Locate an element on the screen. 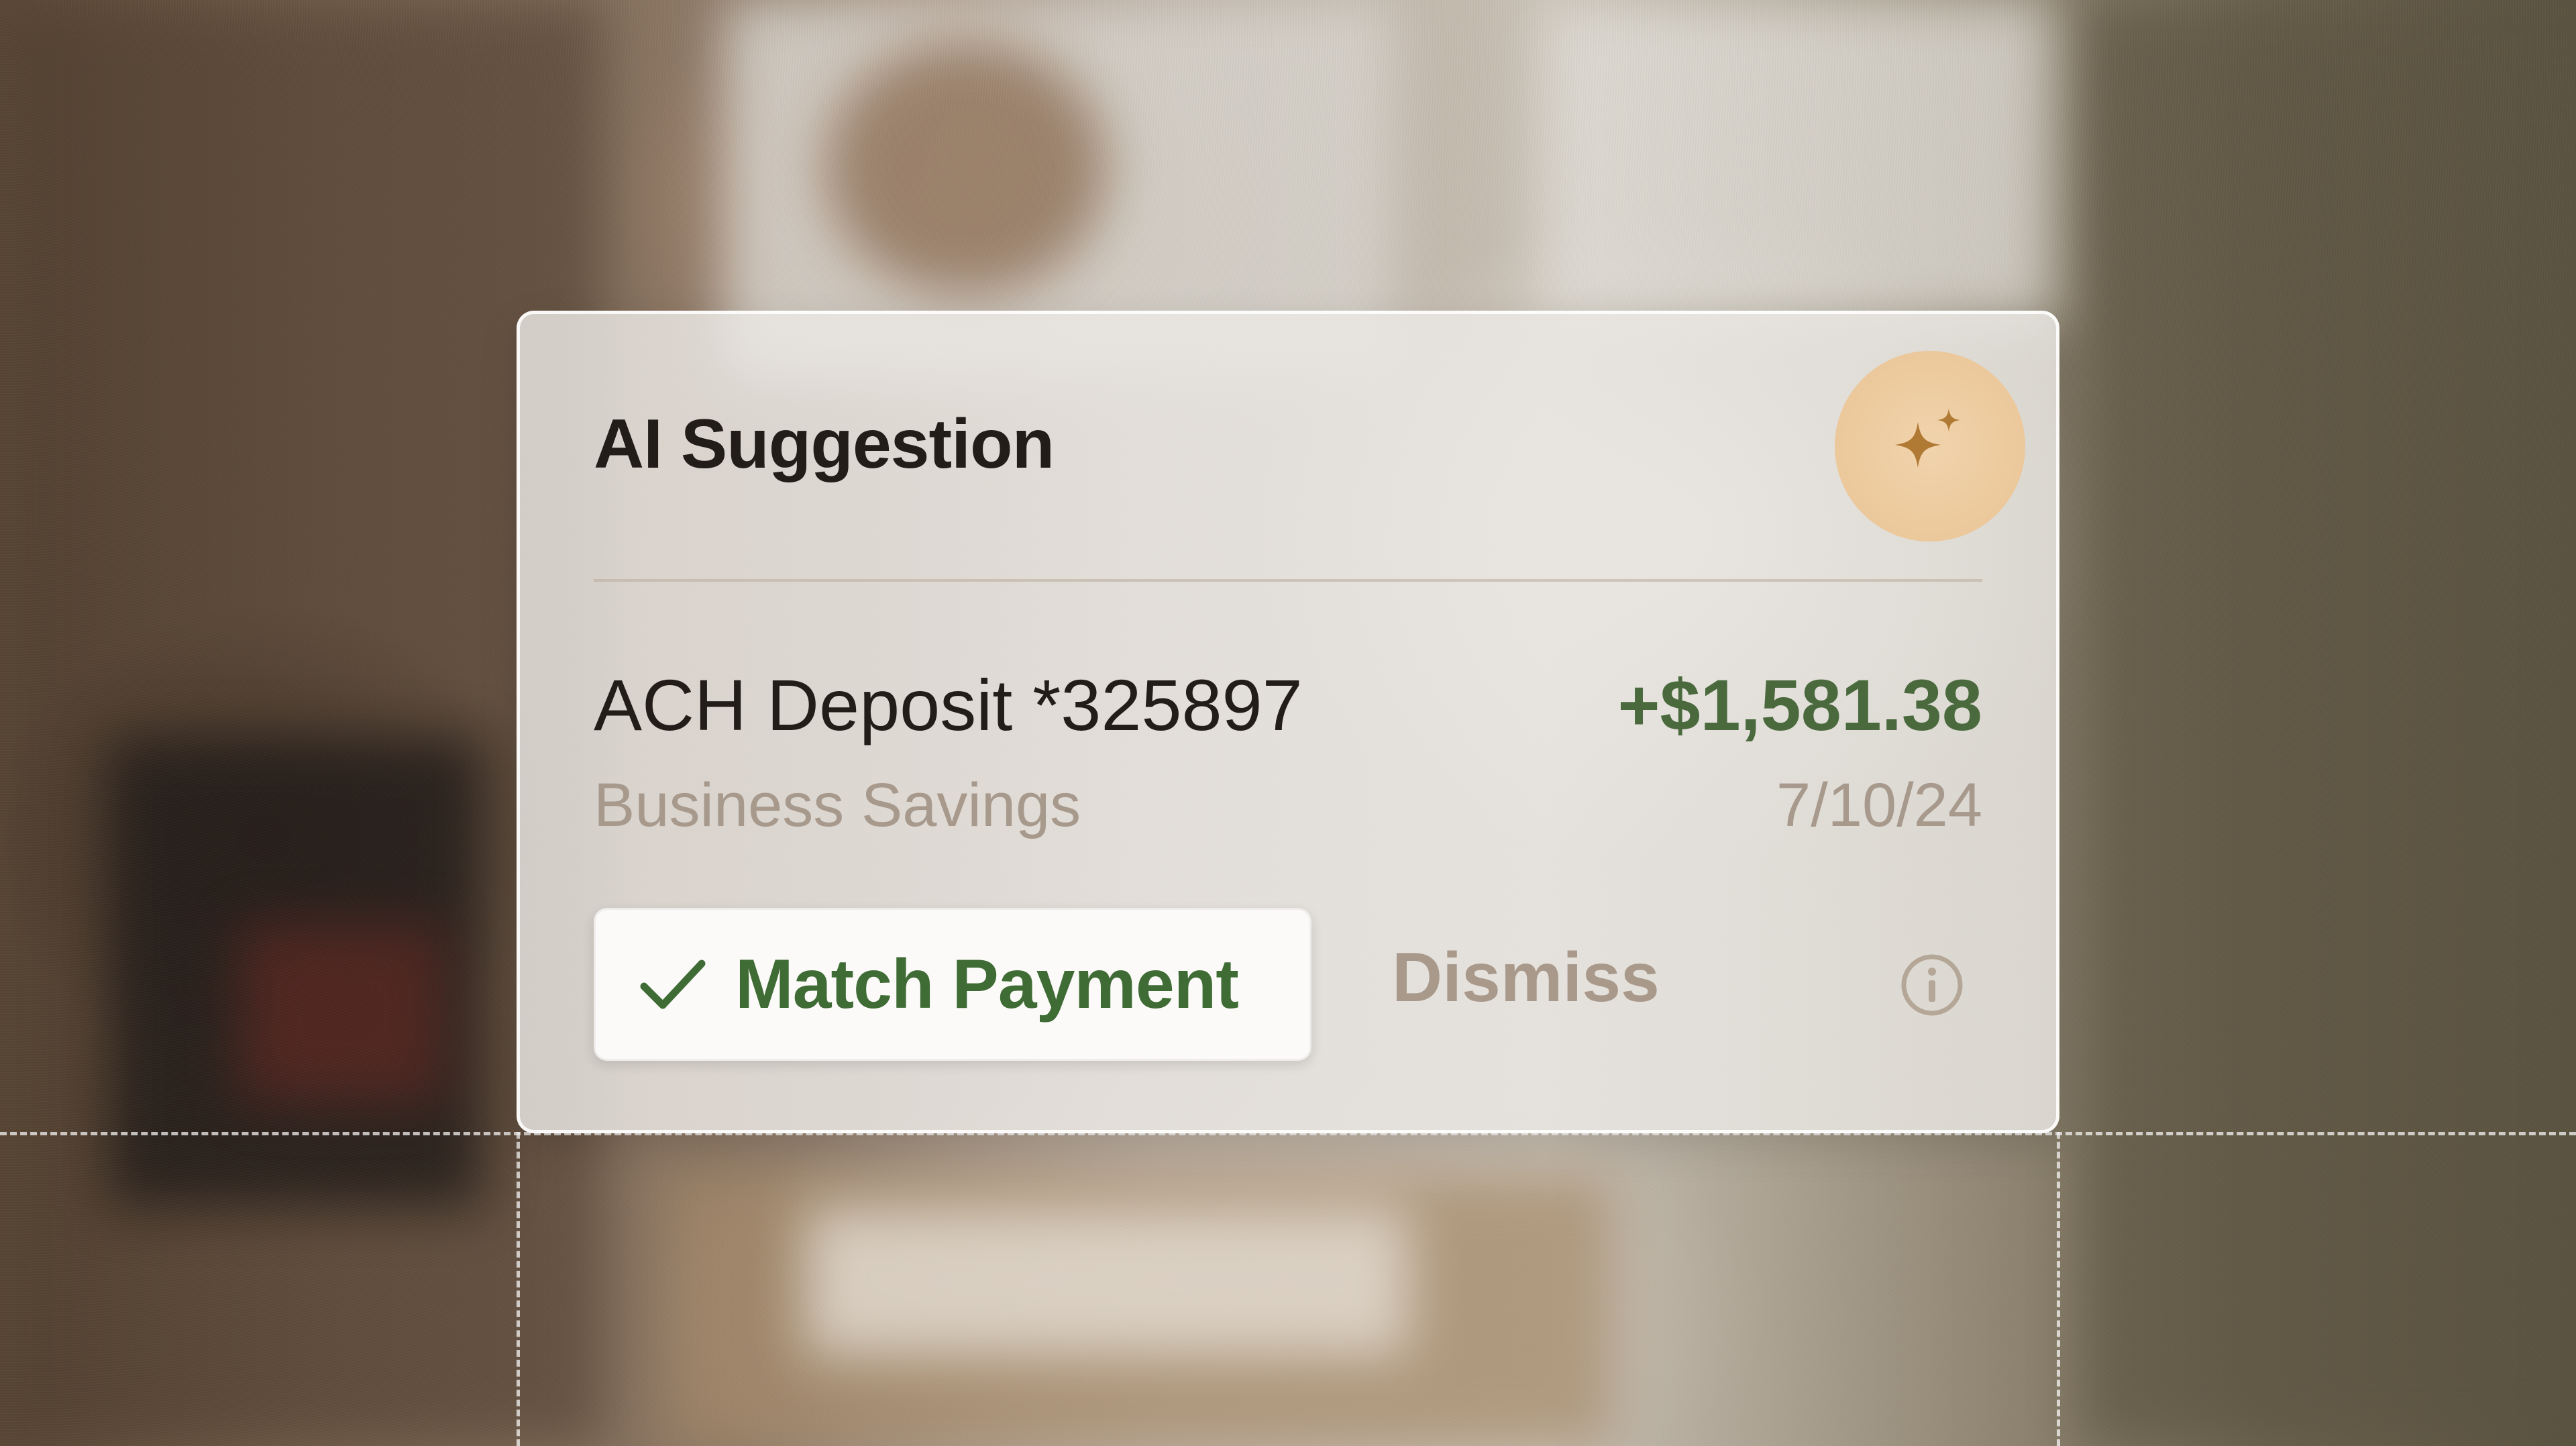  card-title: AI Suggestion is located at coordinates (824, 444).